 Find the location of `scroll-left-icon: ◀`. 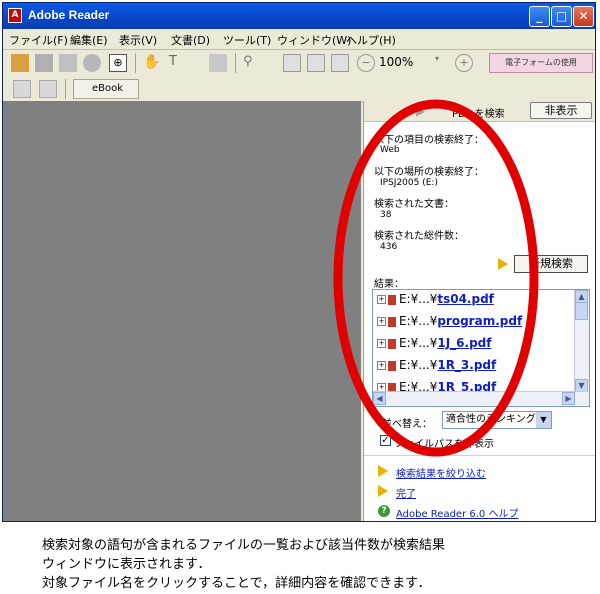

scroll-left-icon: ◀ is located at coordinates (379, 398).